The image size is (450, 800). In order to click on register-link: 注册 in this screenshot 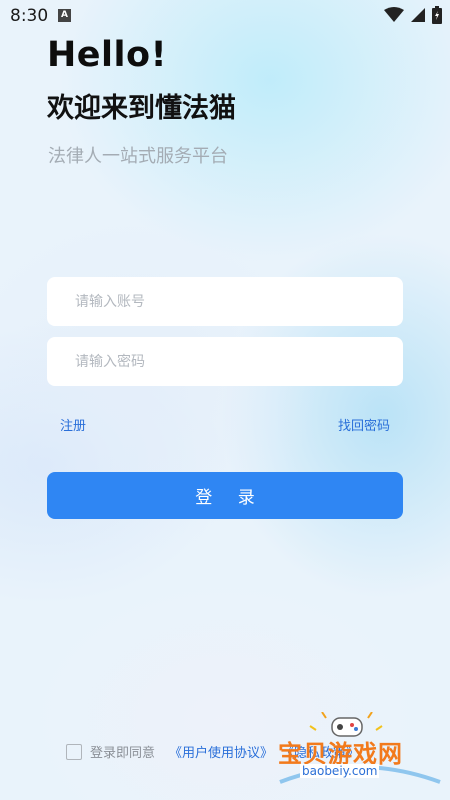, I will do `click(73, 424)`.